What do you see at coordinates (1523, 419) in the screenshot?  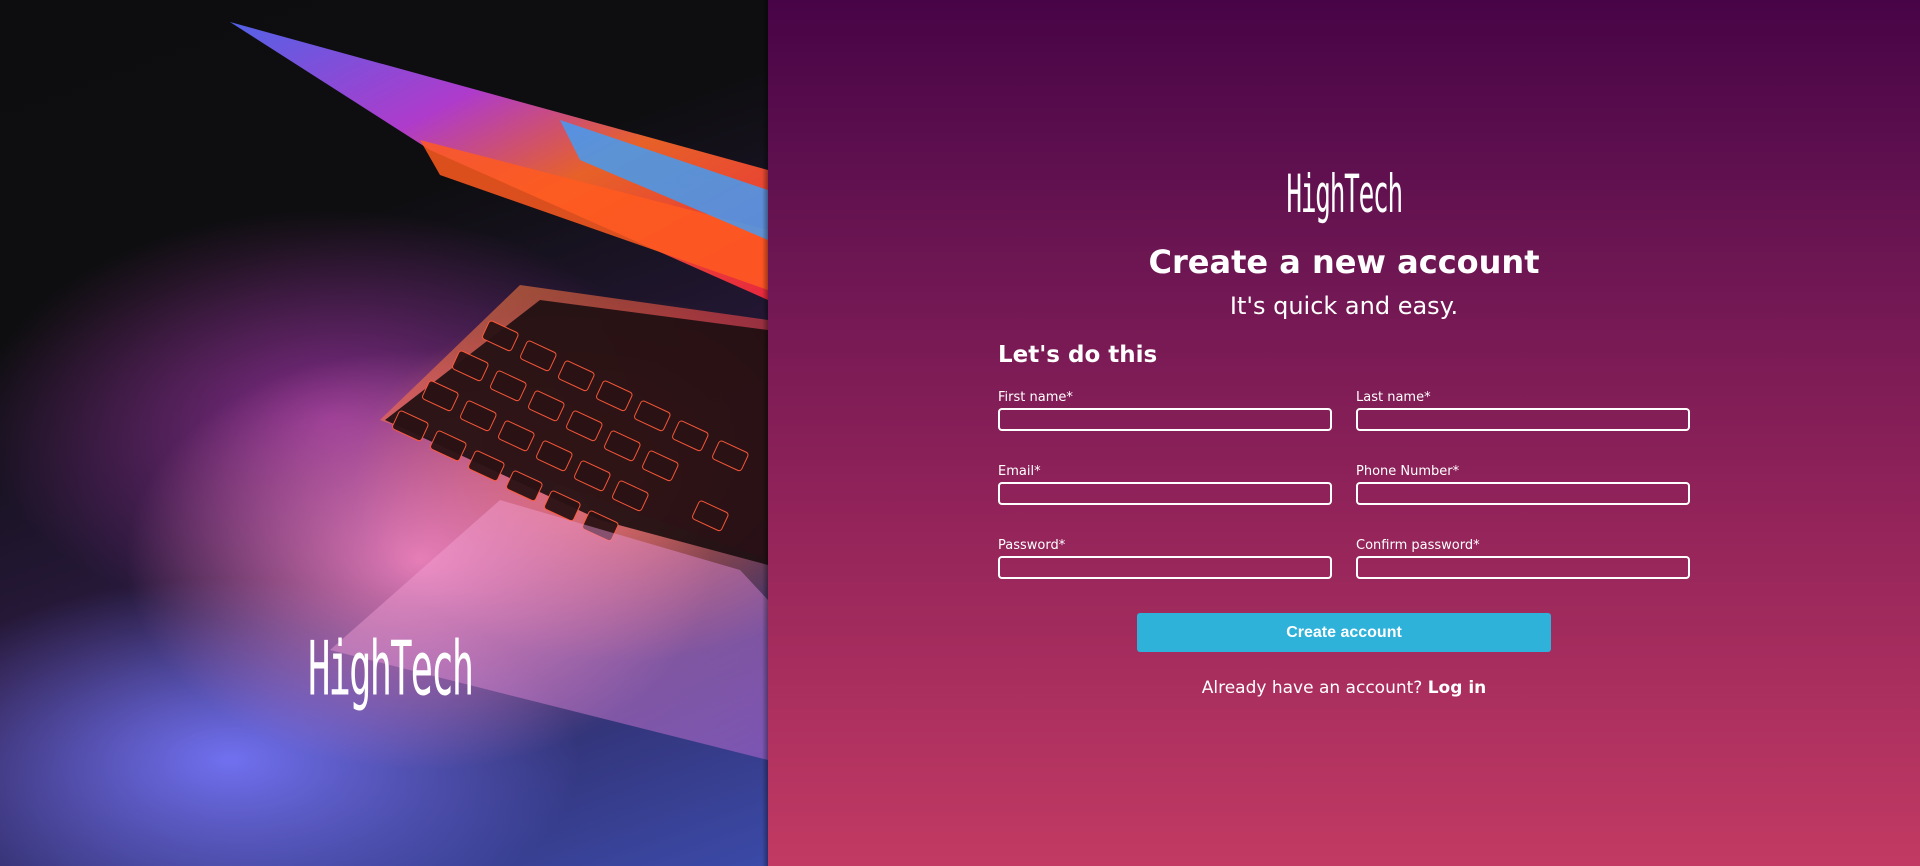 I see `last-name-input` at bounding box center [1523, 419].